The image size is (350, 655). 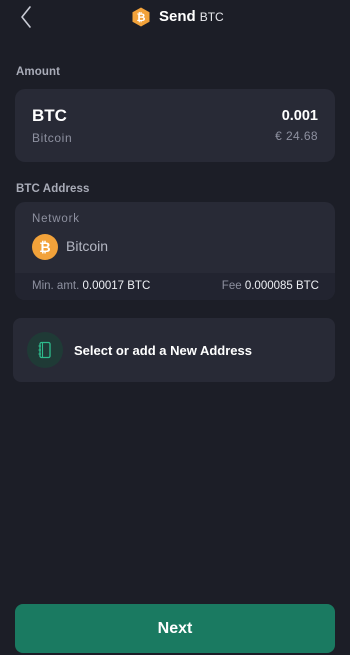 What do you see at coordinates (38, 72) in the screenshot?
I see `amount-label: Amount` at bounding box center [38, 72].